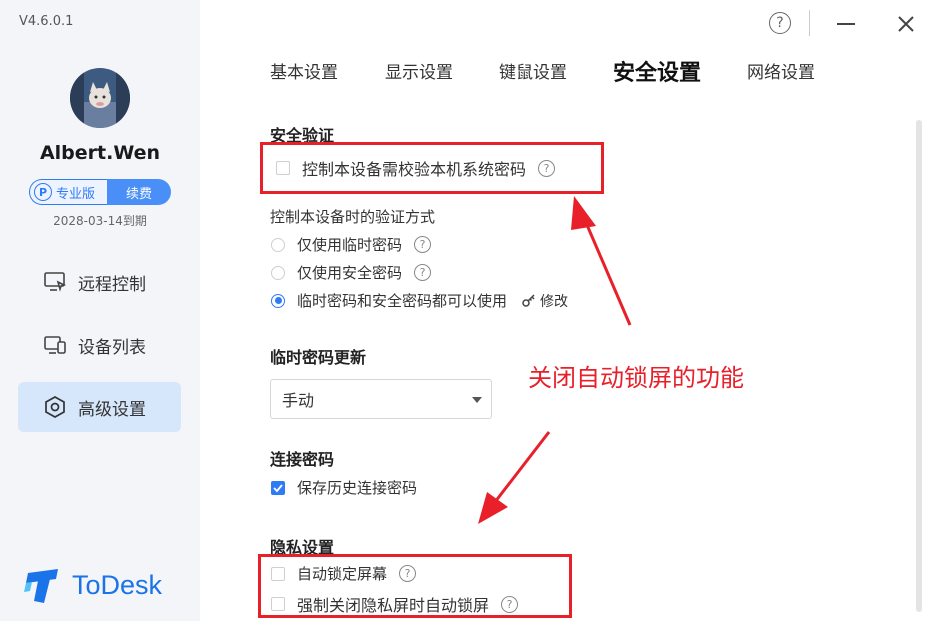  Describe the element at coordinates (919, 366) in the screenshot. I see `content-scrollbar` at that location.